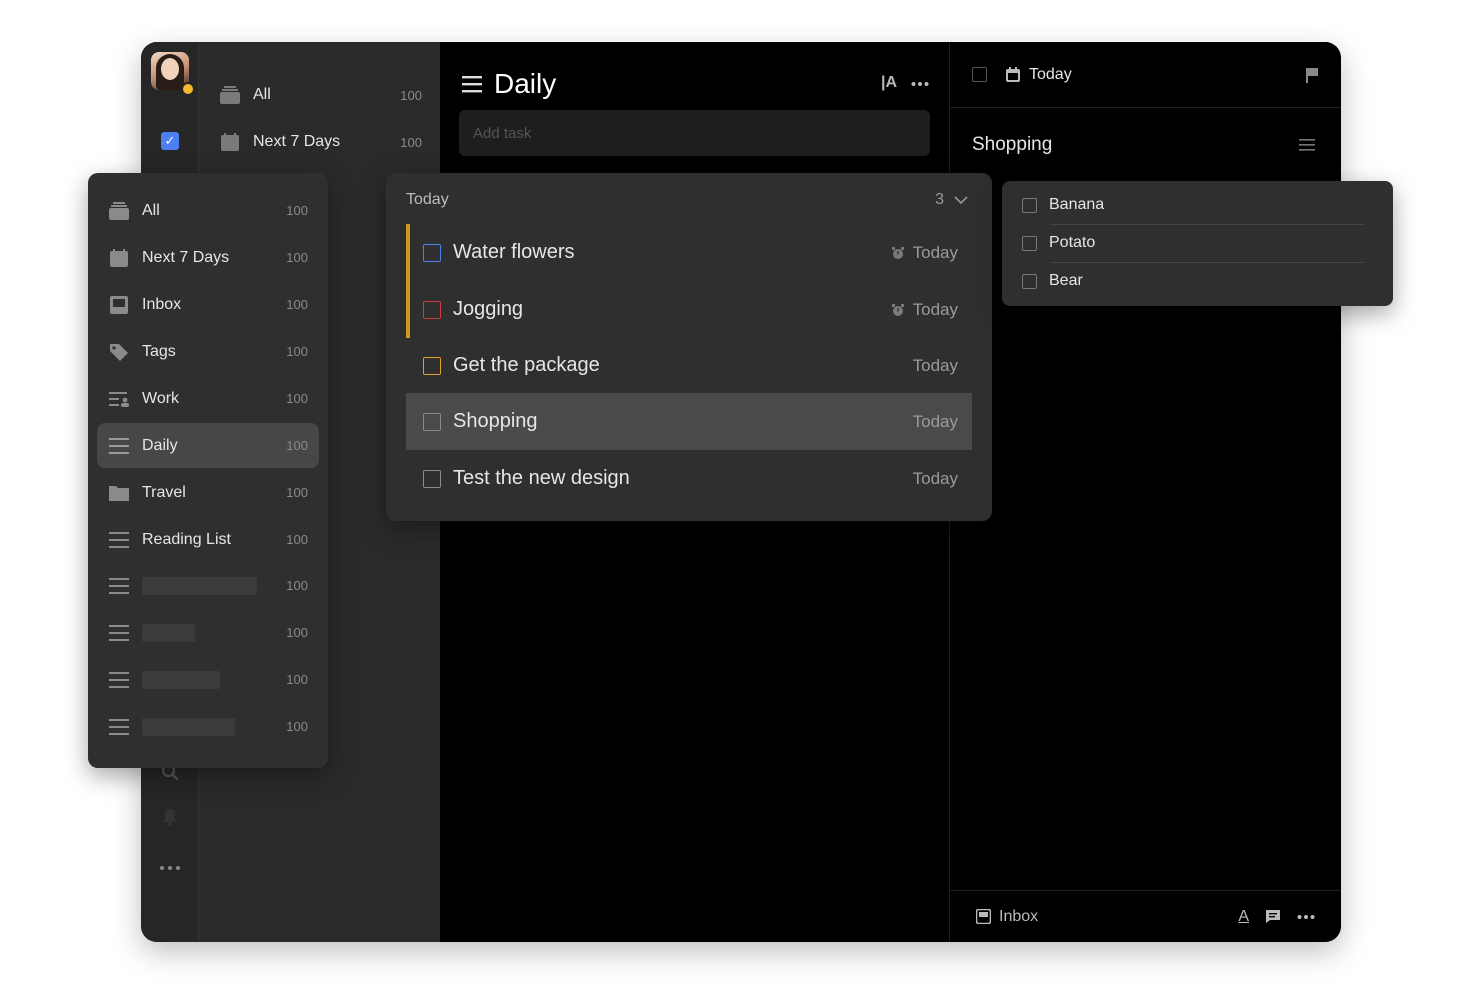 This screenshot has height=987, width=1480. What do you see at coordinates (162, 304) in the screenshot?
I see `sidebar-item-label: Inbox` at bounding box center [162, 304].